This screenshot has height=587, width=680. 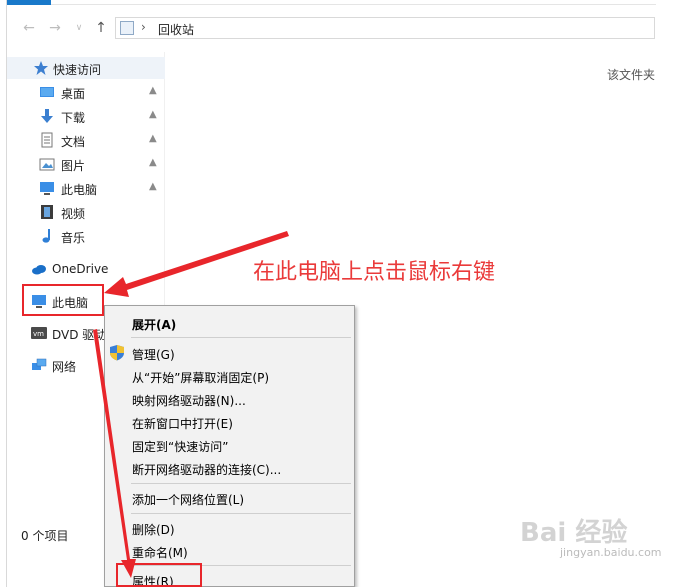 I want to click on nav-quick-access: 快速访问, so click(x=86, y=68).